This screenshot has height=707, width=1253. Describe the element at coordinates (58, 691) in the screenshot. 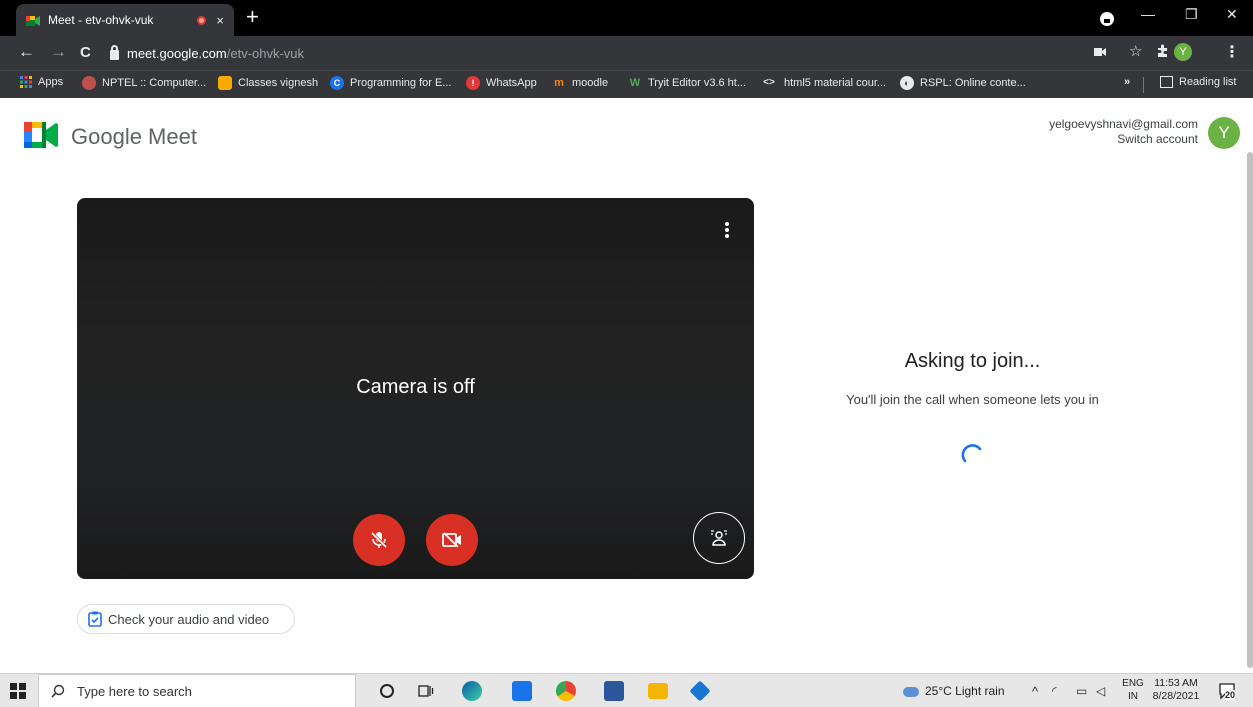

I see `search-icon` at that location.